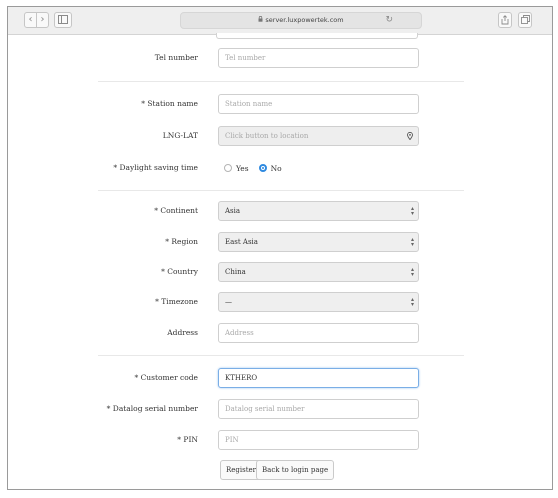 This screenshot has width=558, height=498. I want to click on lng-lat-row: LNG-LAT Click button to location, so click(280, 136).